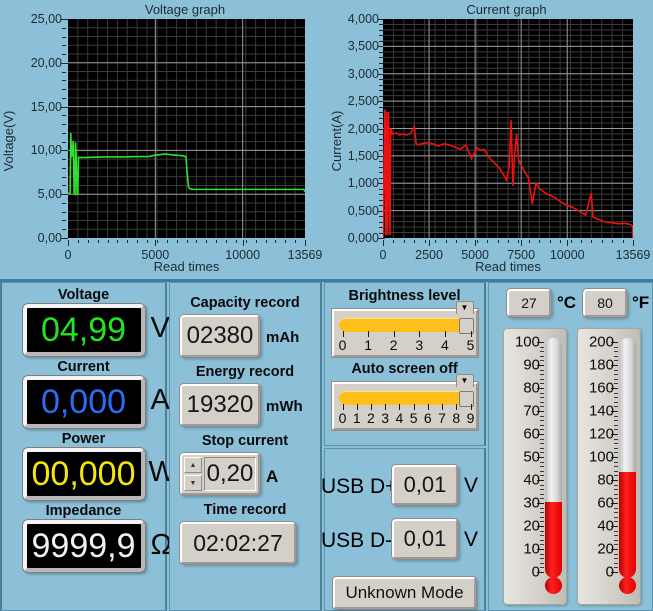 Image resolution: width=653 pixels, height=611 pixels. I want to click on brightness-slider-arrow-icon: ▼, so click(464, 307).